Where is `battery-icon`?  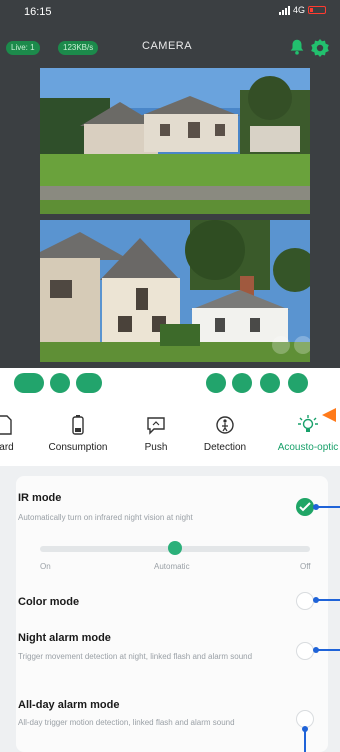 battery-icon is located at coordinates (78, 425).